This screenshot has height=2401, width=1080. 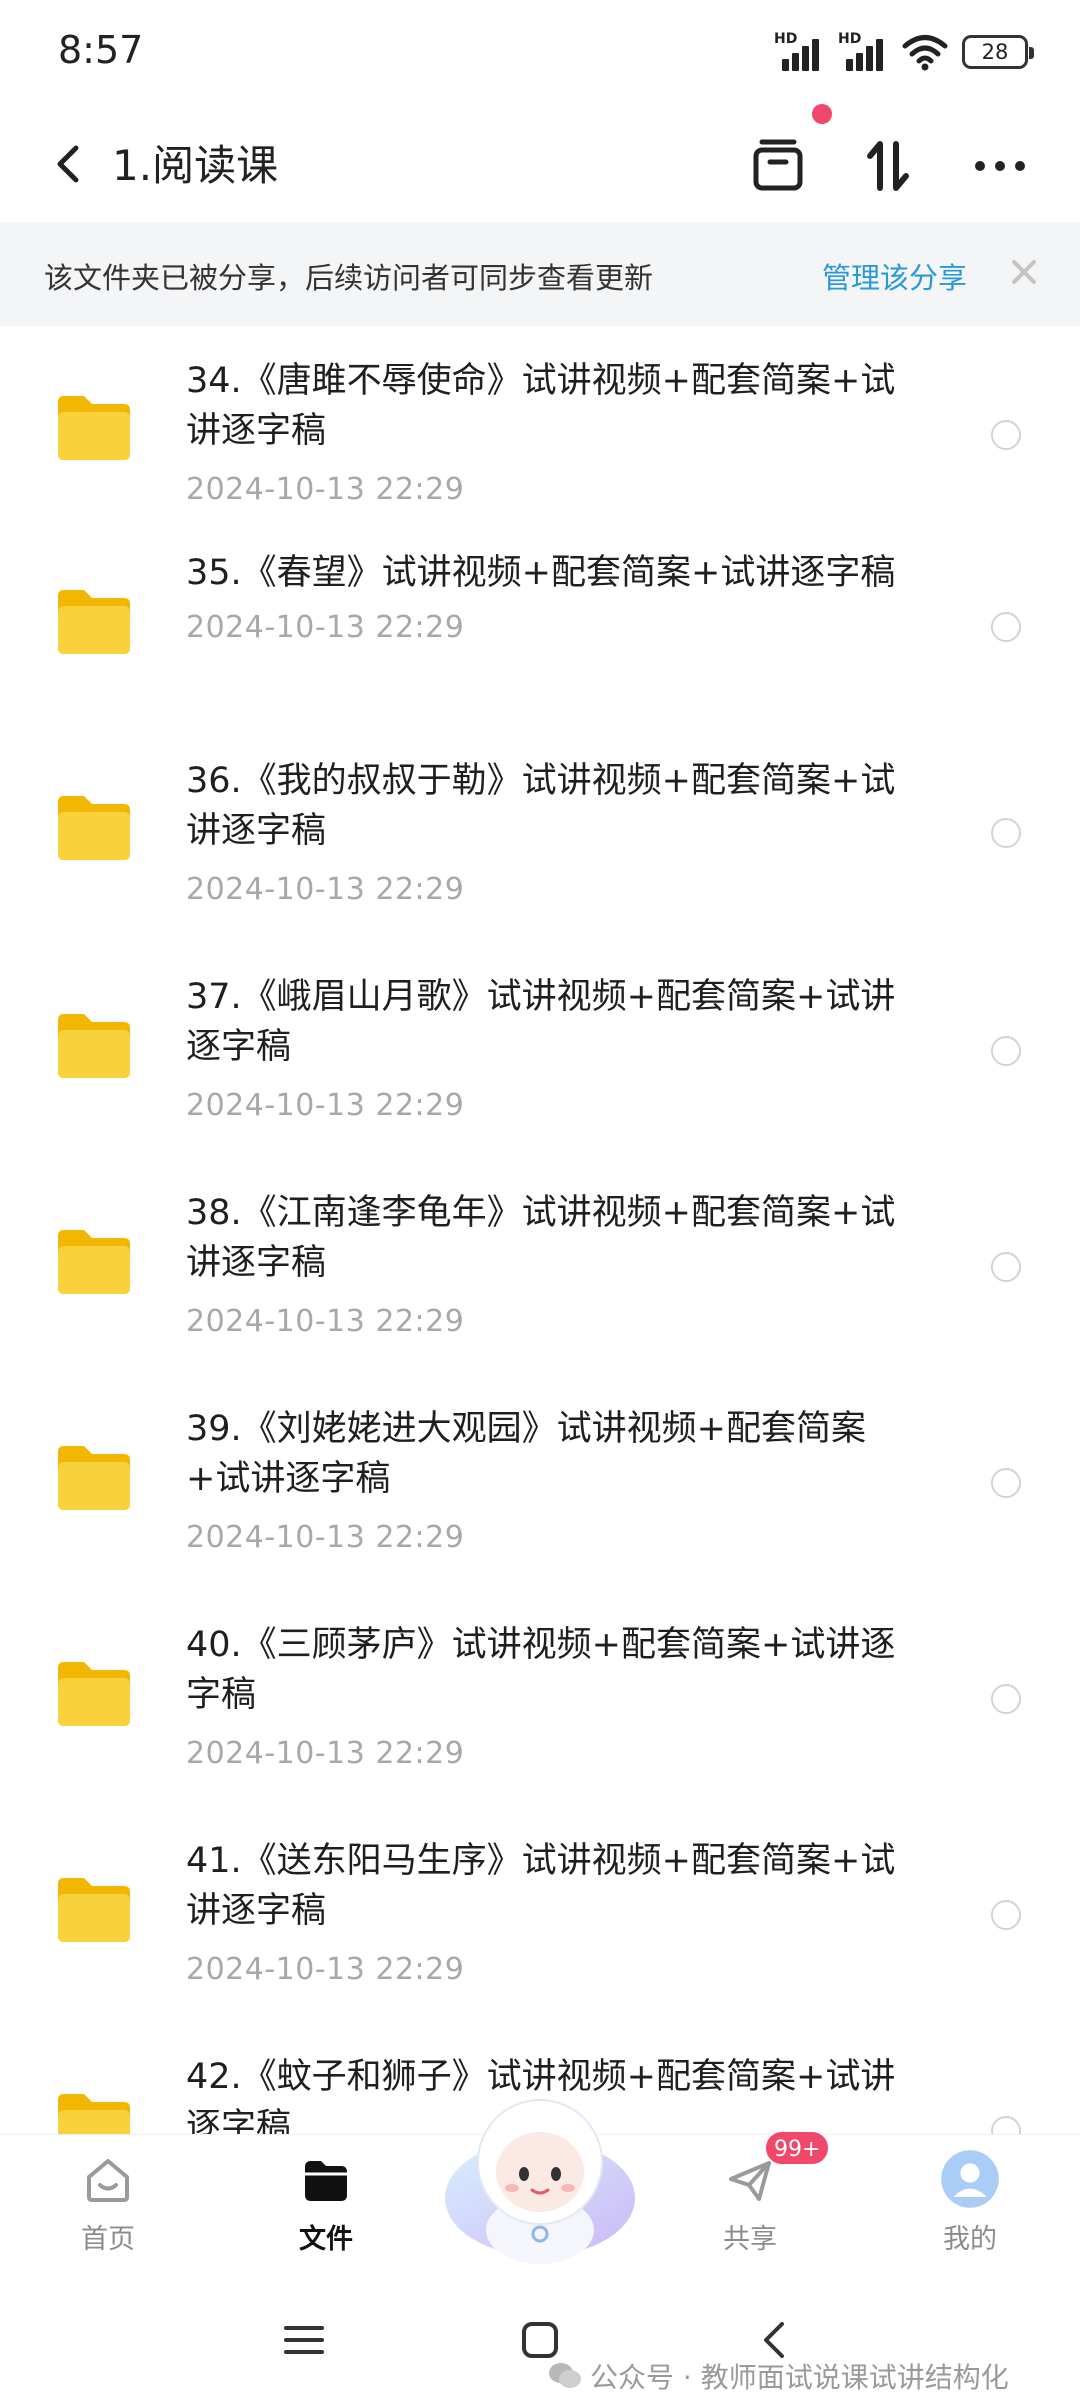 I want to click on battery-icon: 28, so click(x=998, y=52).